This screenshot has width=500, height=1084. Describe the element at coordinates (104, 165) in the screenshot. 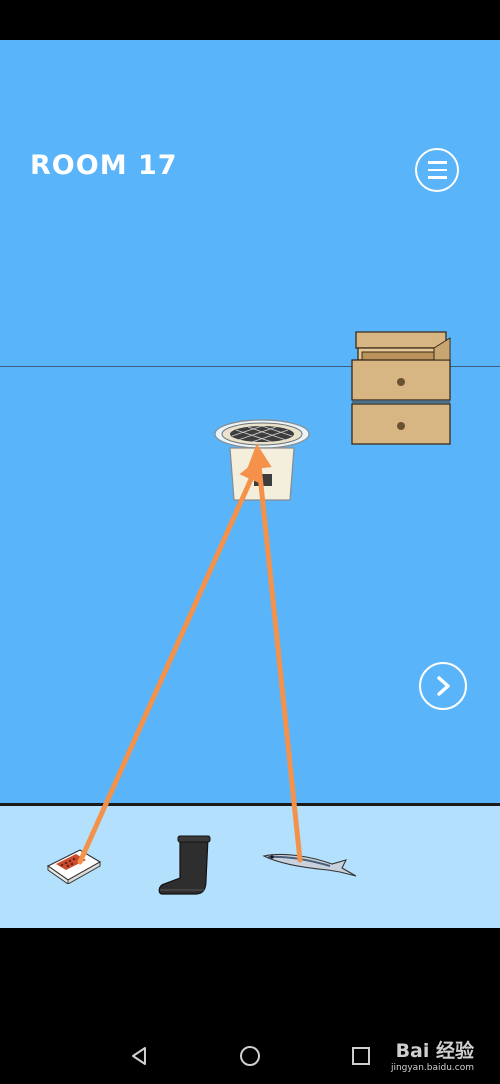

I see `room-title: ROOM 17` at that location.